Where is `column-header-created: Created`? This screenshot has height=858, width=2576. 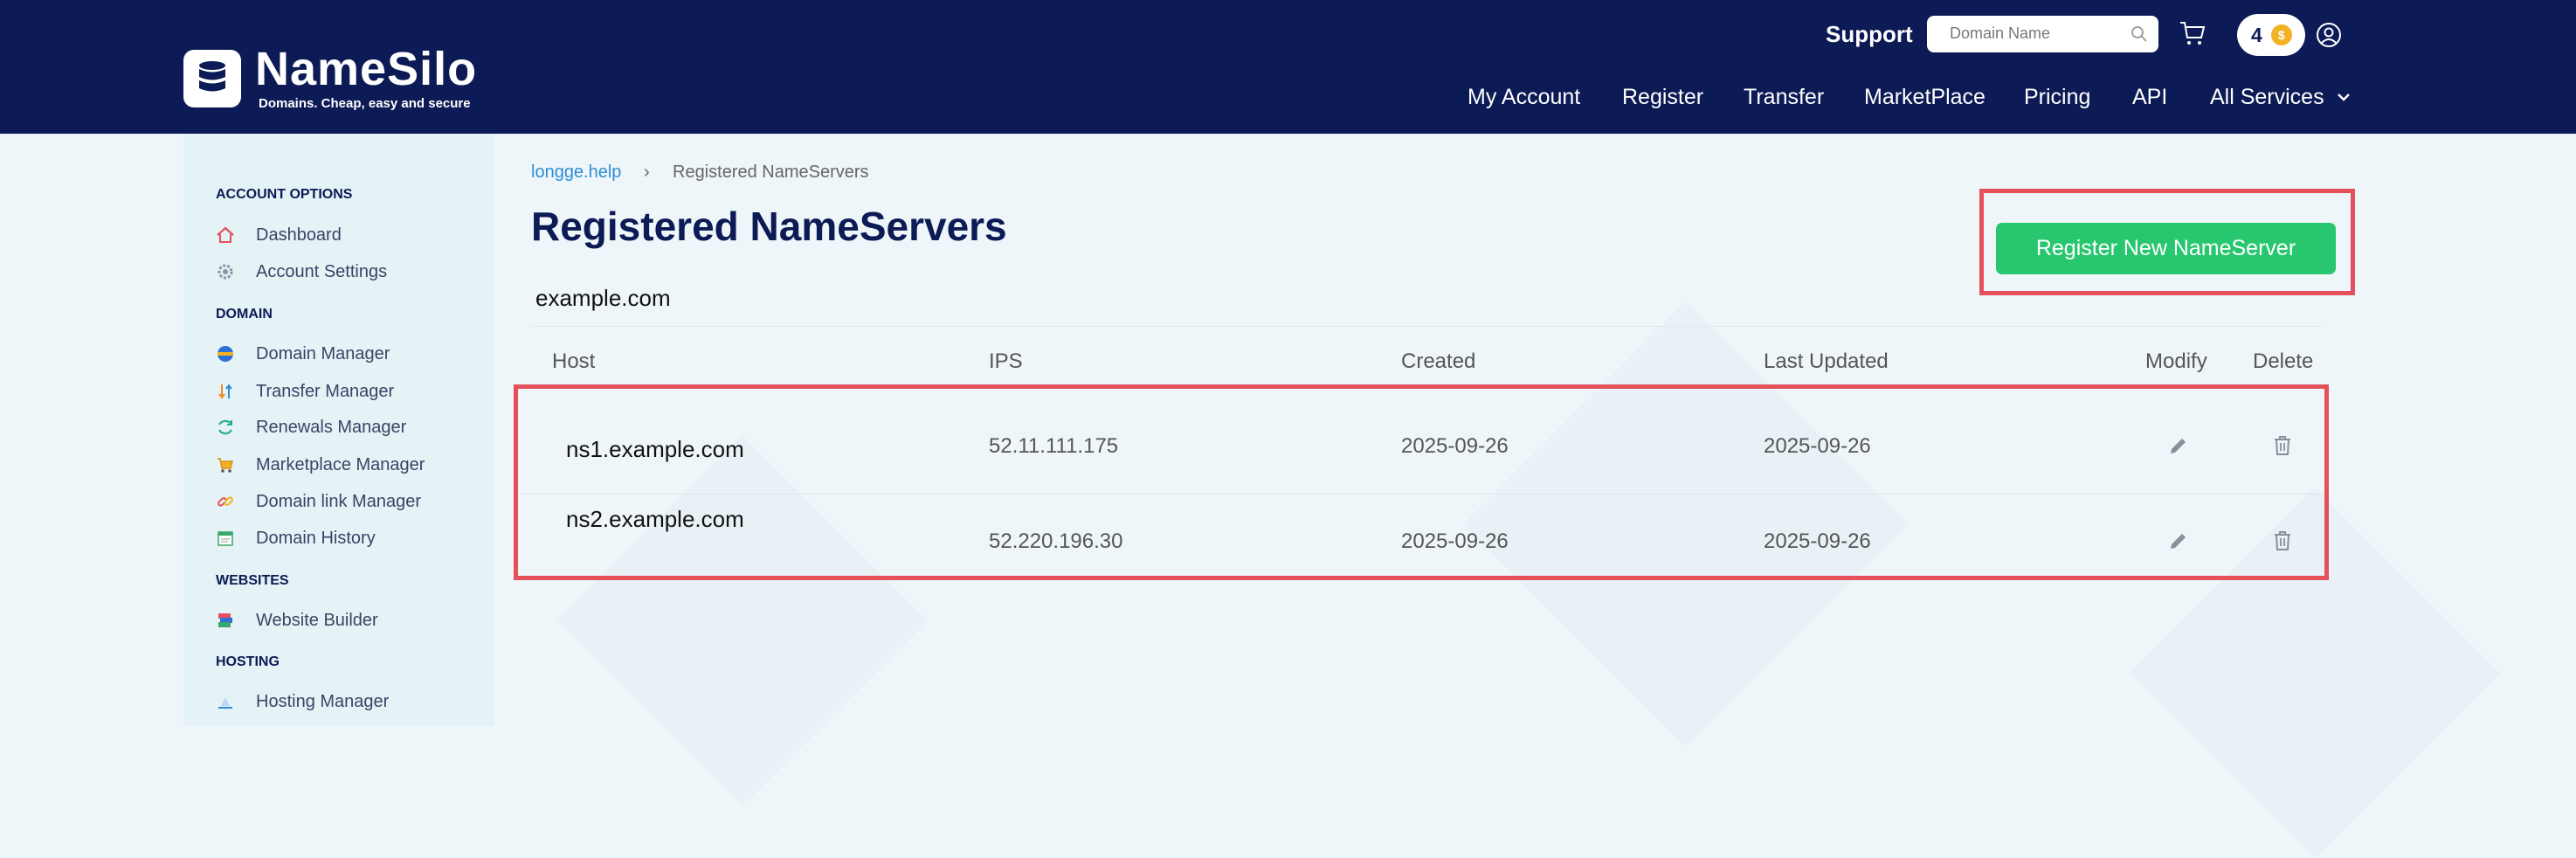
column-header-created: Created is located at coordinates (1438, 361).